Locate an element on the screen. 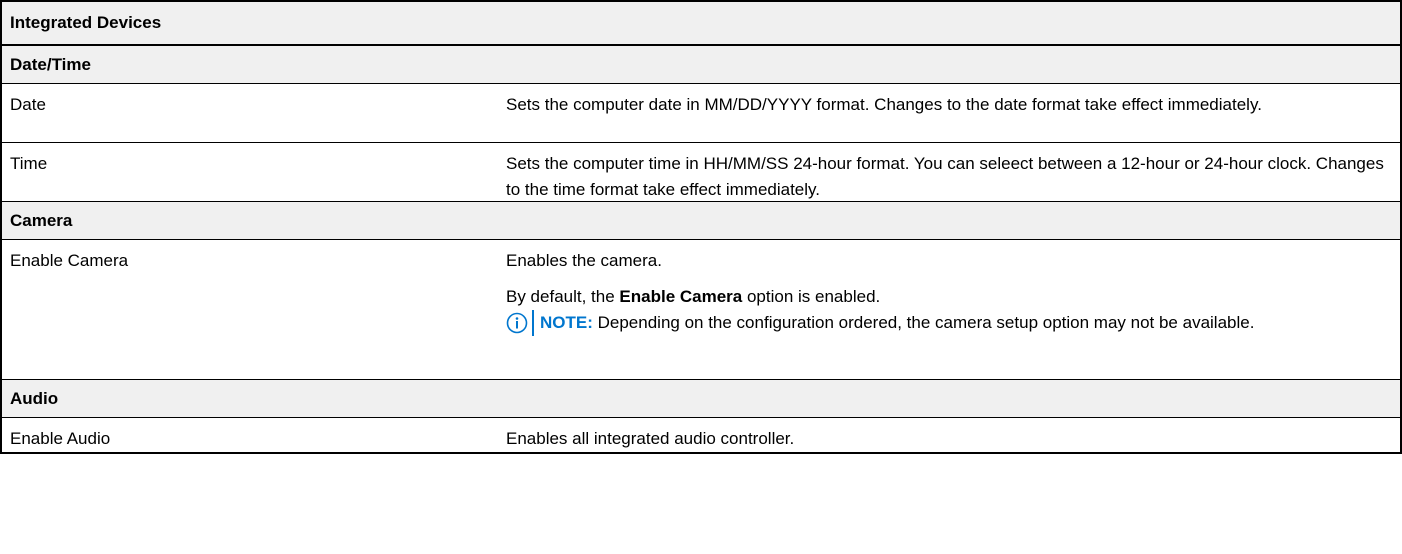 The width and height of the screenshot is (1402, 554). note-label: NOTE: is located at coordinates (566, 322).